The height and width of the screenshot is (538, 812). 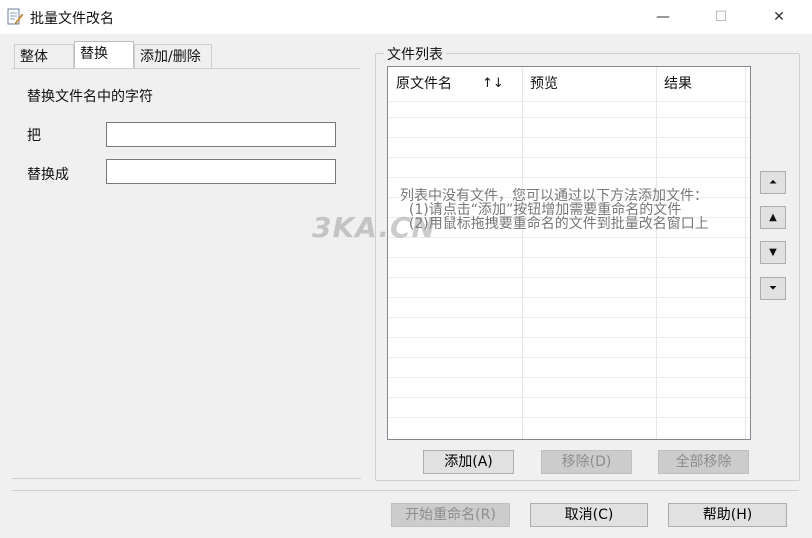 I want to click on cancel-button: 取消(C), so click(x=589, y=515).